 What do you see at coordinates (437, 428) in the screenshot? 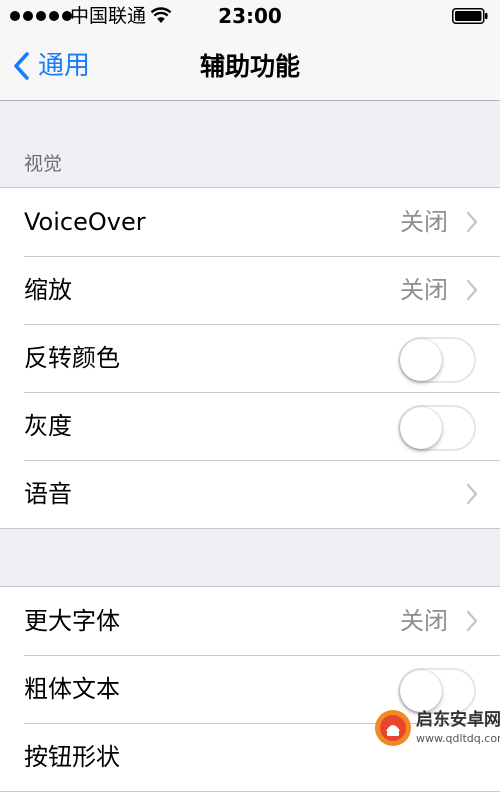
I see `grayscale-toggle` at bounding box center [437, 428].